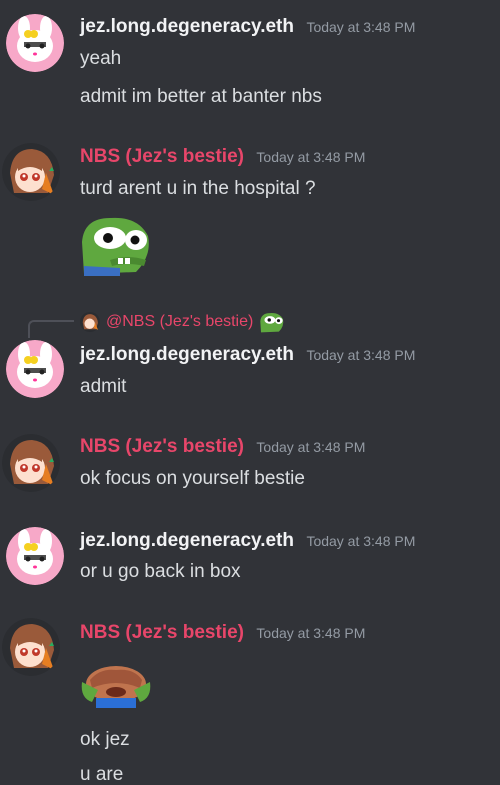 The image size is (500, 785). What do you see at coordinates (160, 571) in the screenshot?
I see `message-text: or u go back in box` at bounding box center [160, 571].